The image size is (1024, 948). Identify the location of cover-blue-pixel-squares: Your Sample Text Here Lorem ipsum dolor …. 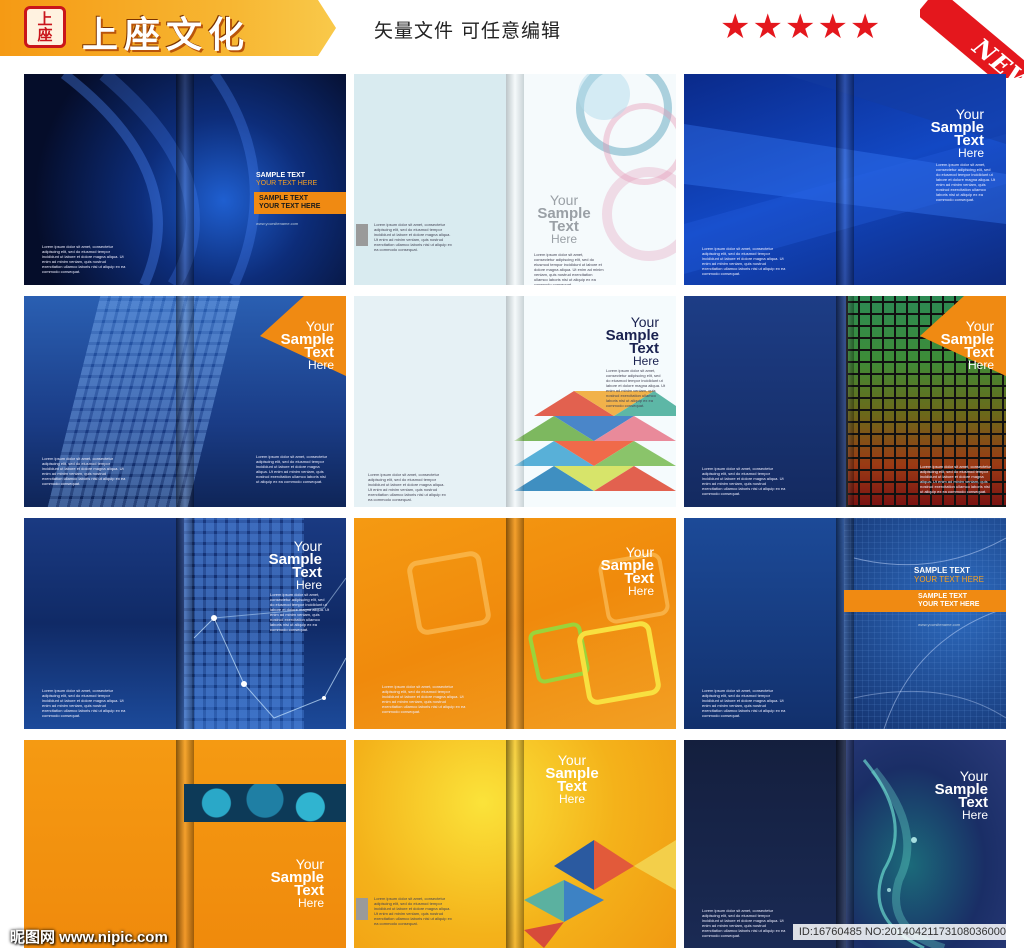
(185, 401).